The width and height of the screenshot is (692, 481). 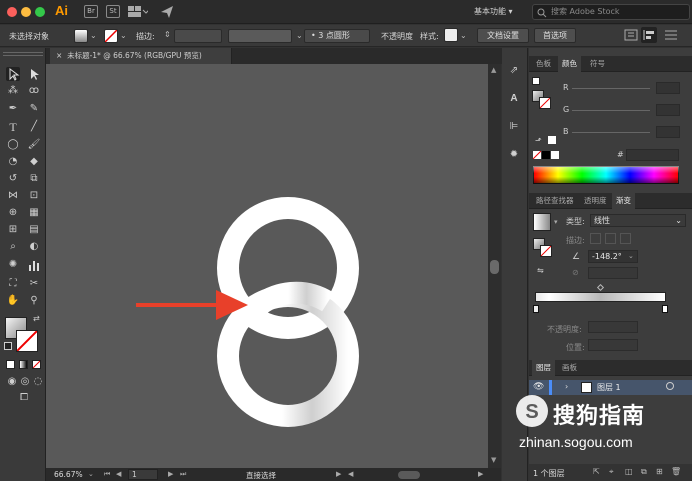 What do you see at coordinates (13, 247) in the screenshot?
I see `eyedropper-tool-icon: ⌕` at bounding box center [13, 247].